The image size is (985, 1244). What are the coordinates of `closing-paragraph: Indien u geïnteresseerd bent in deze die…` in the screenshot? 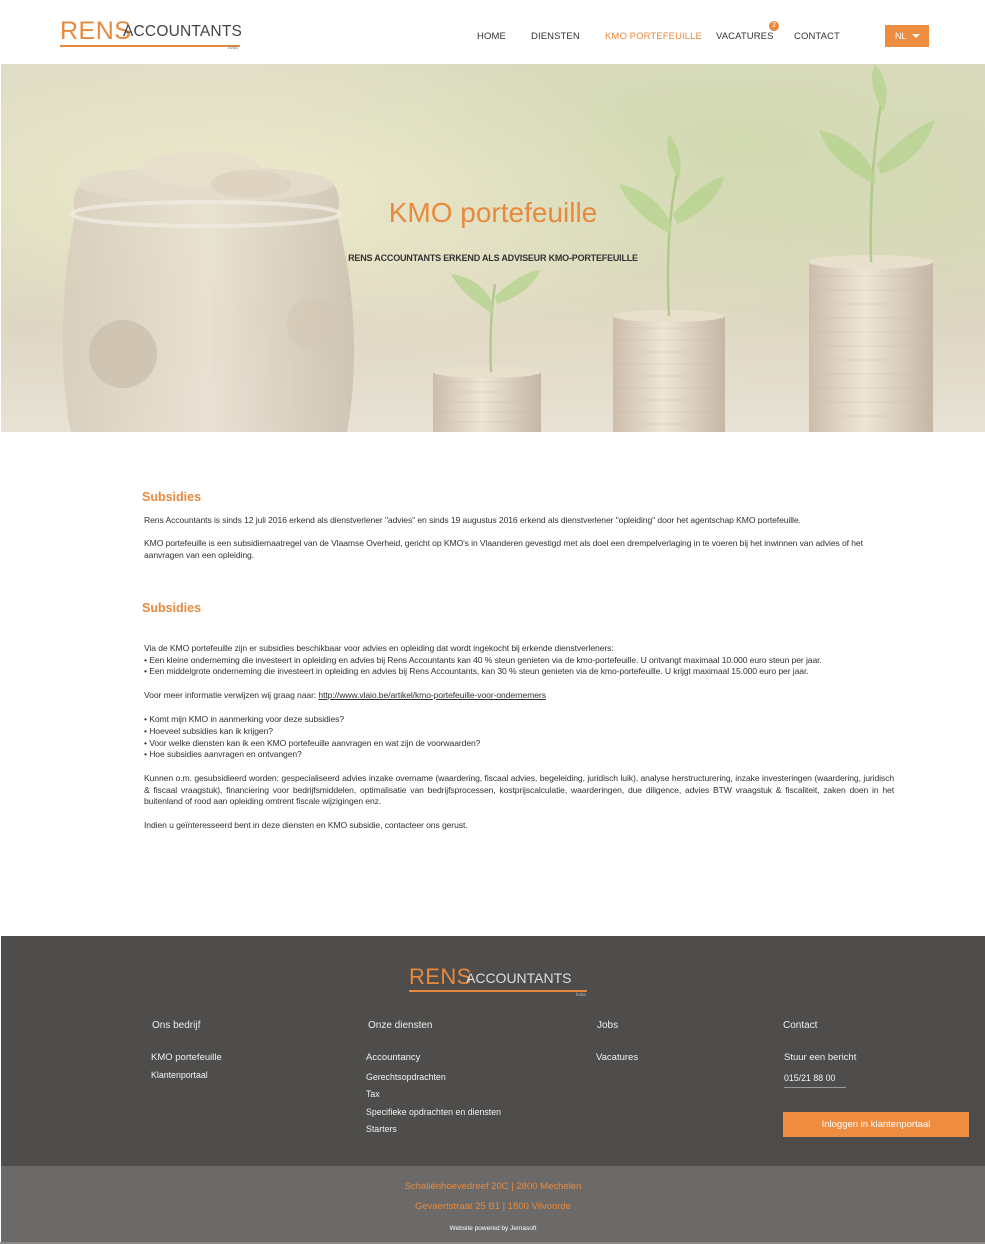 It's located at (306, 825).